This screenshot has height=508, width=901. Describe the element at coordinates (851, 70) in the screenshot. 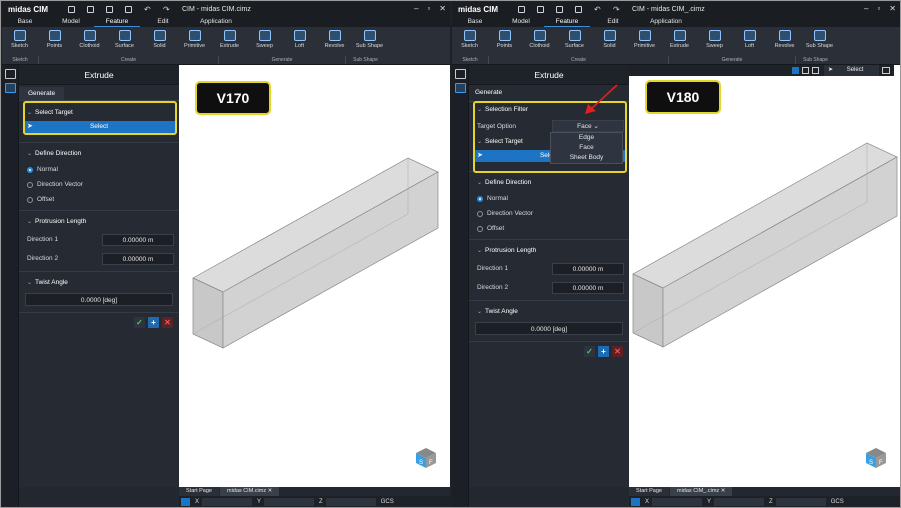

I see `select-mode: ➤ Select` at that location.